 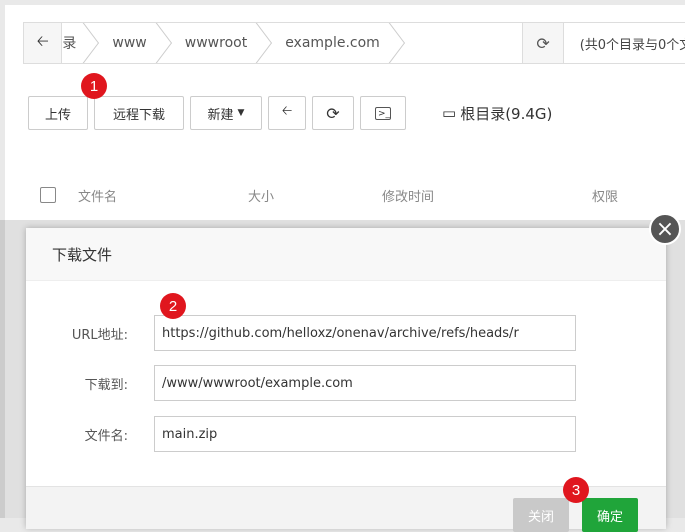 I want to click on url-label: URL地址:, so click(x=99, y=335).